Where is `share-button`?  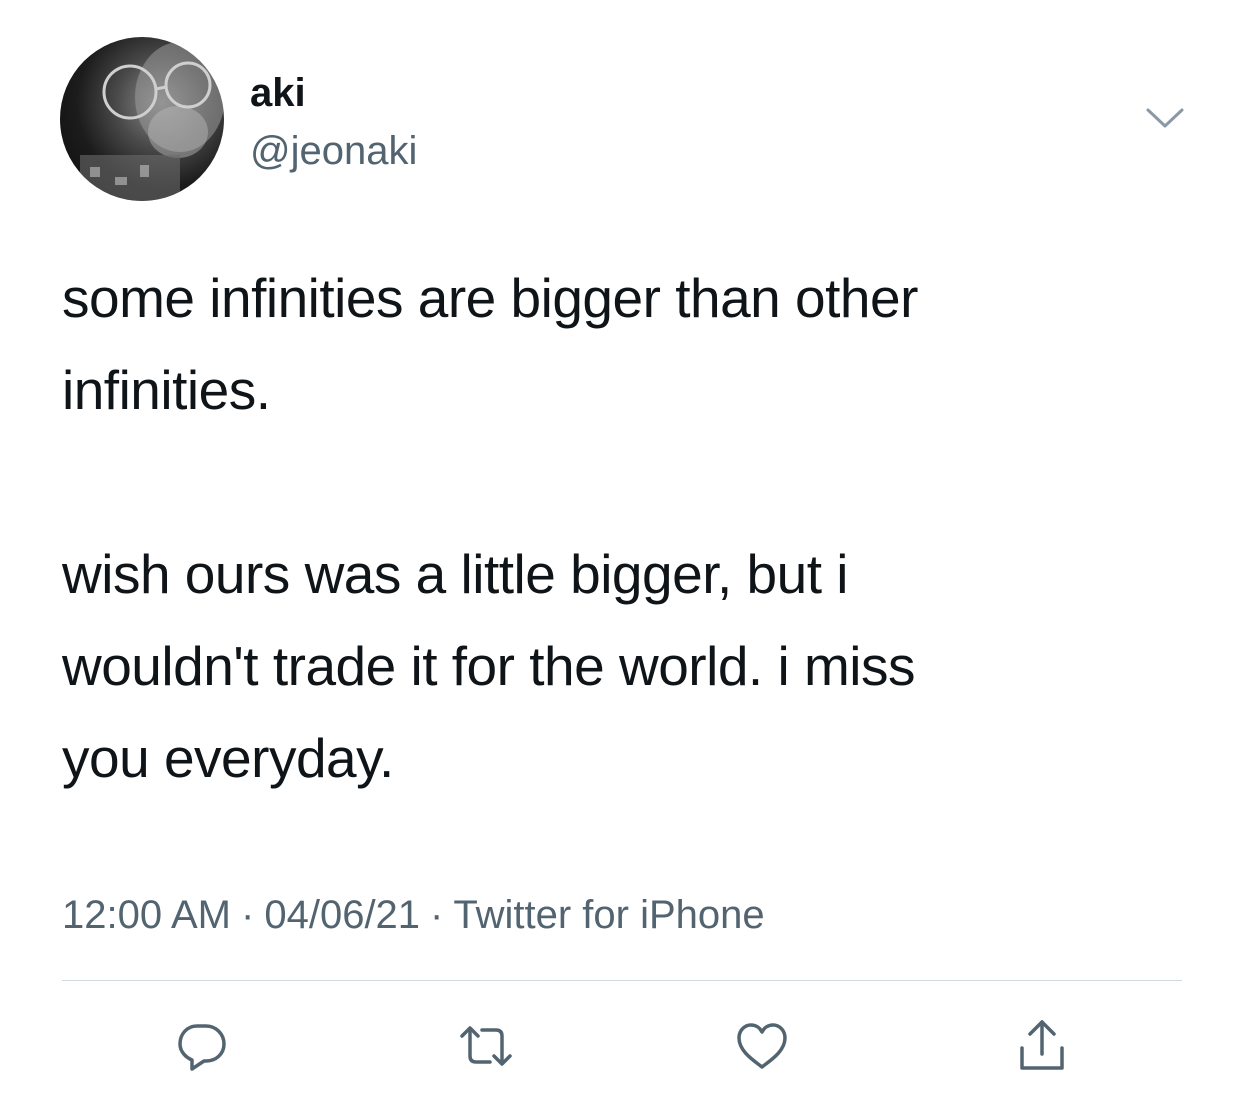 share-button is located at coordinates (1042, 1046).